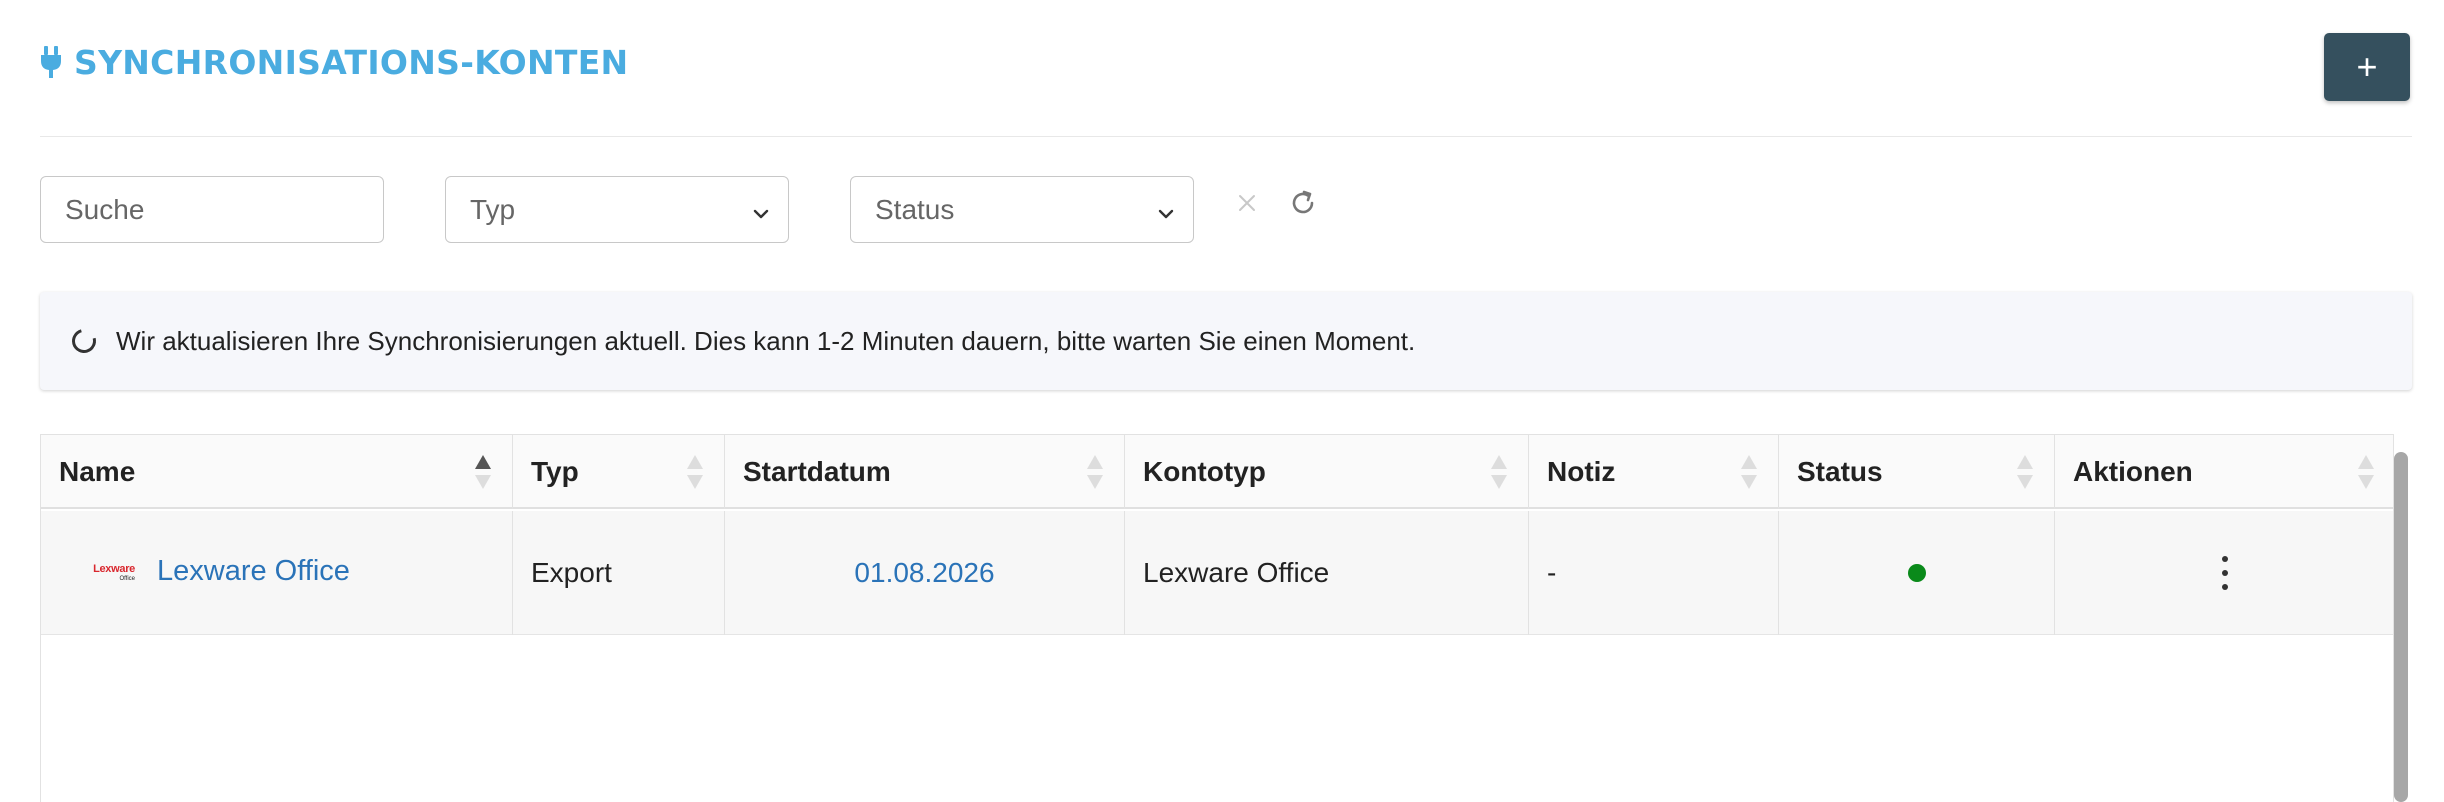 This screenshot has width=2444, height=802. Describe the element at coordinates (925, 472) in the screenshot. I see `column-header-start-date: Startdatum` at that location.